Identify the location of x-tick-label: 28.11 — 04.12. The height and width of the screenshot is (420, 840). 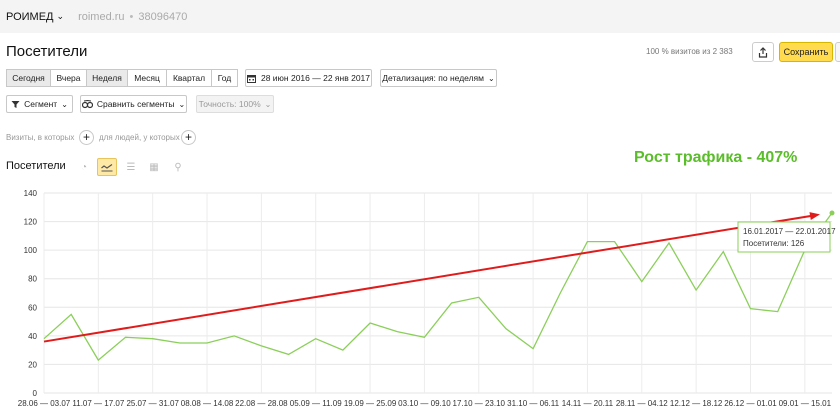
(642, 403).